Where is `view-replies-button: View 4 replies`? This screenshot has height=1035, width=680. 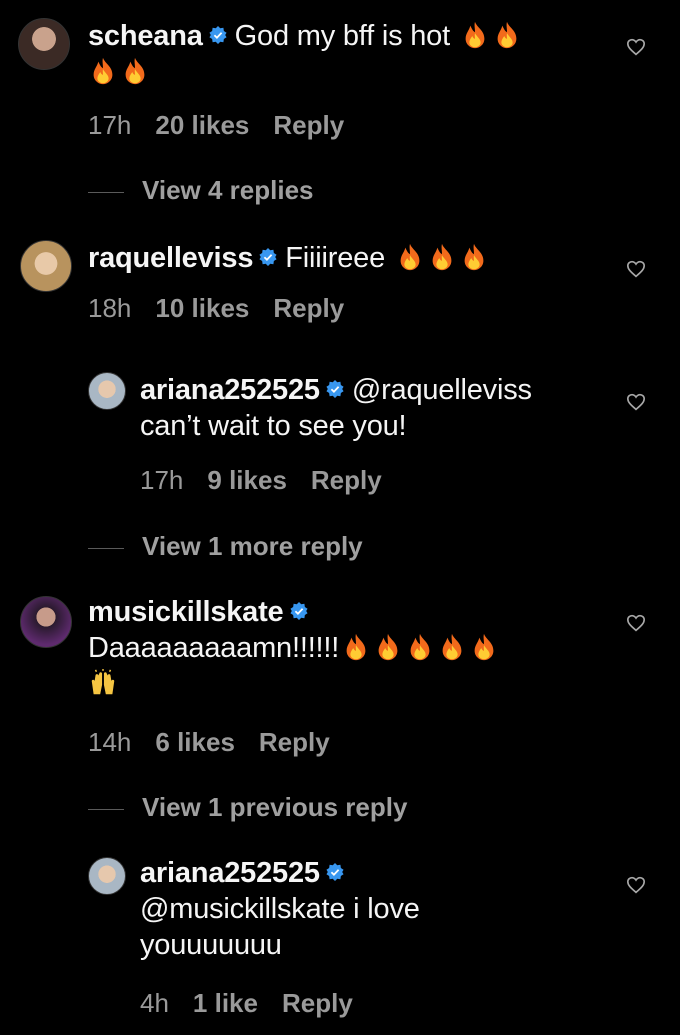
view-replies-button: View 4 replies is located at coordinates (201, 190).